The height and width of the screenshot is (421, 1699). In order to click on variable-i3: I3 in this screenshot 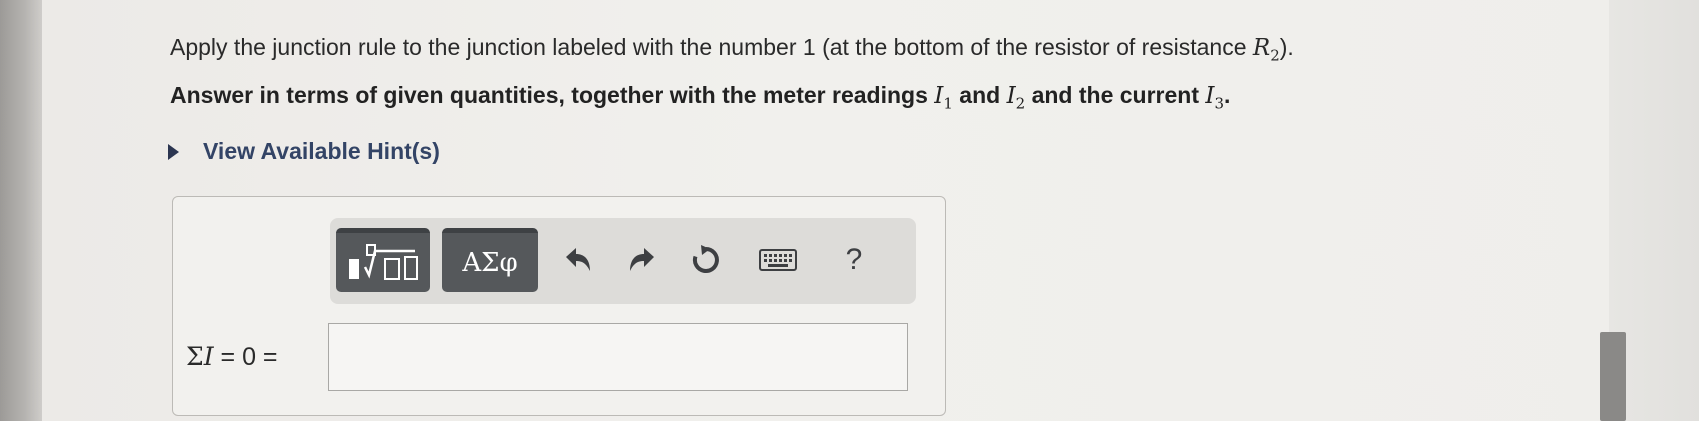, I will do `click(1215, 98)`.